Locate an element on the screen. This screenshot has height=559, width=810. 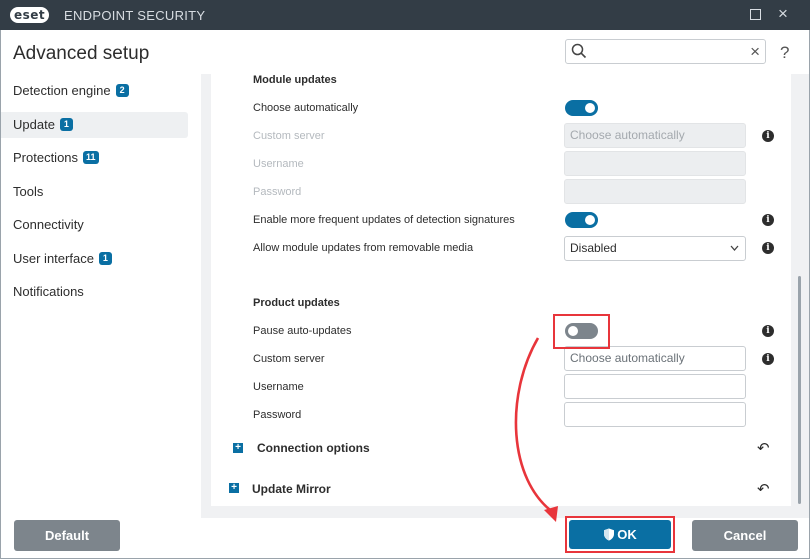
sidebar-item-label: Notifications is located at coordinates (48, 291).